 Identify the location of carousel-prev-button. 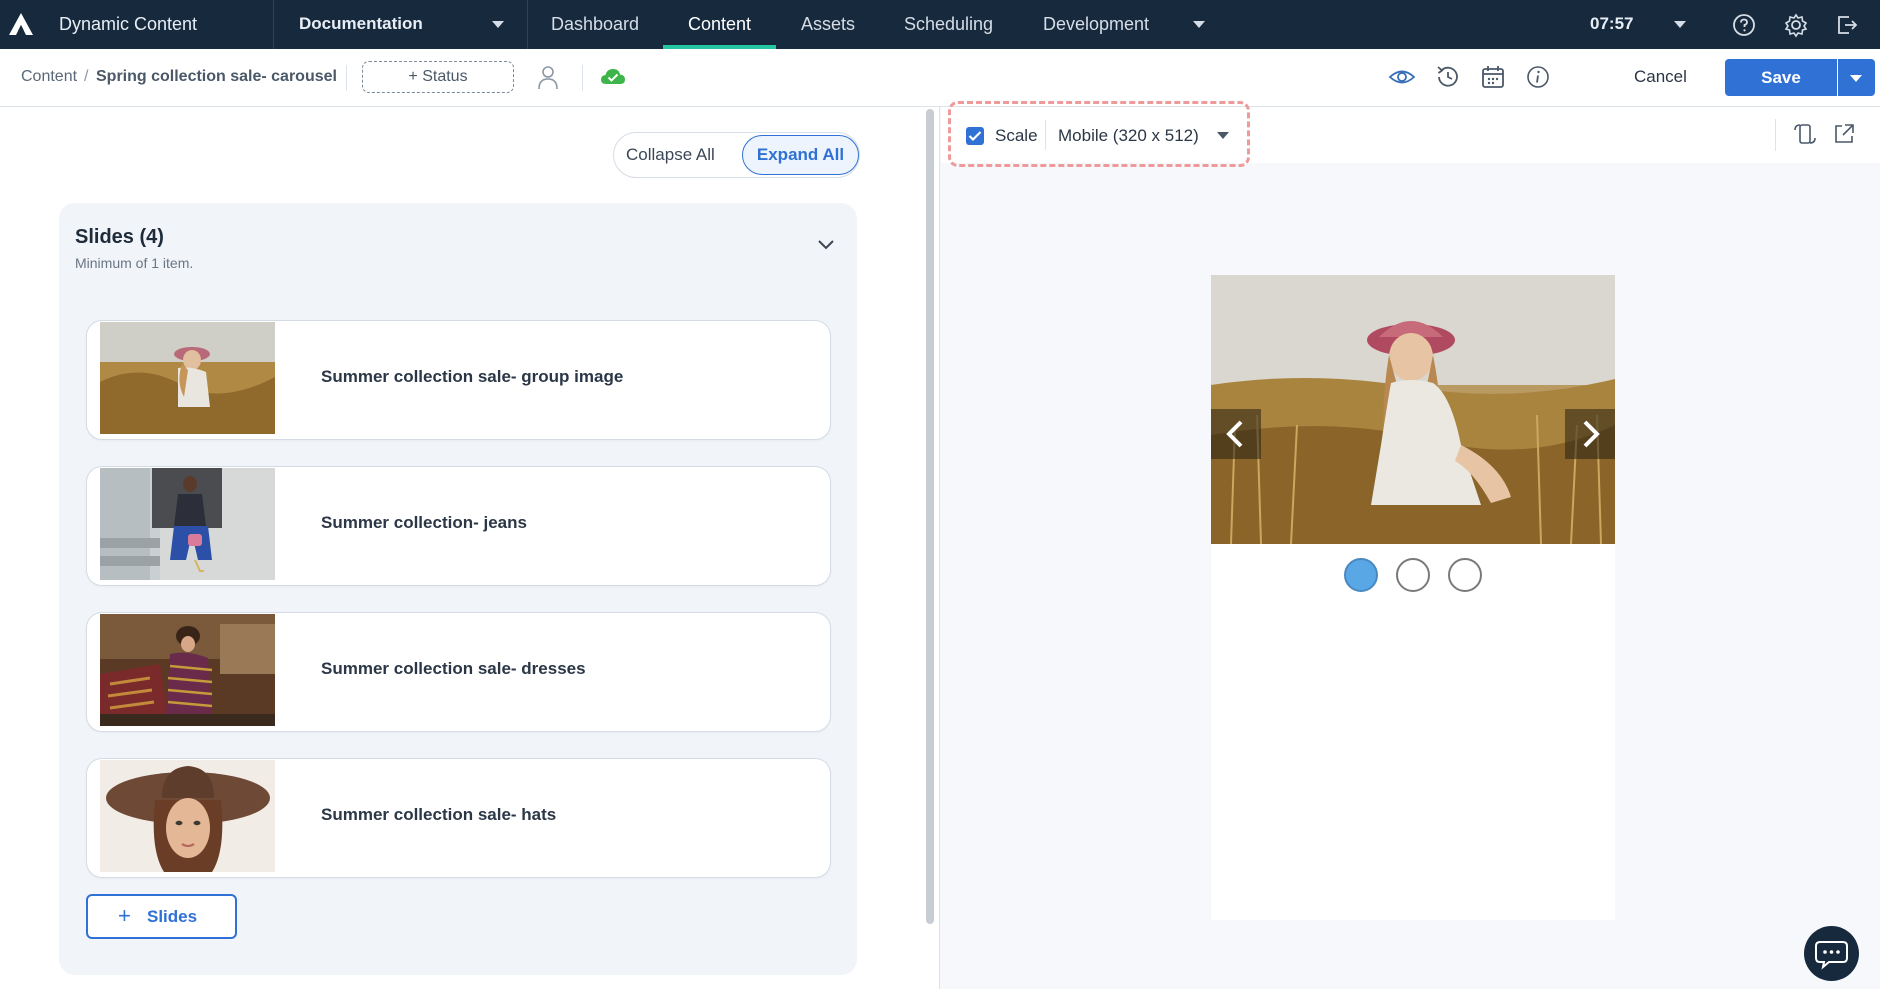
(1236, 434).